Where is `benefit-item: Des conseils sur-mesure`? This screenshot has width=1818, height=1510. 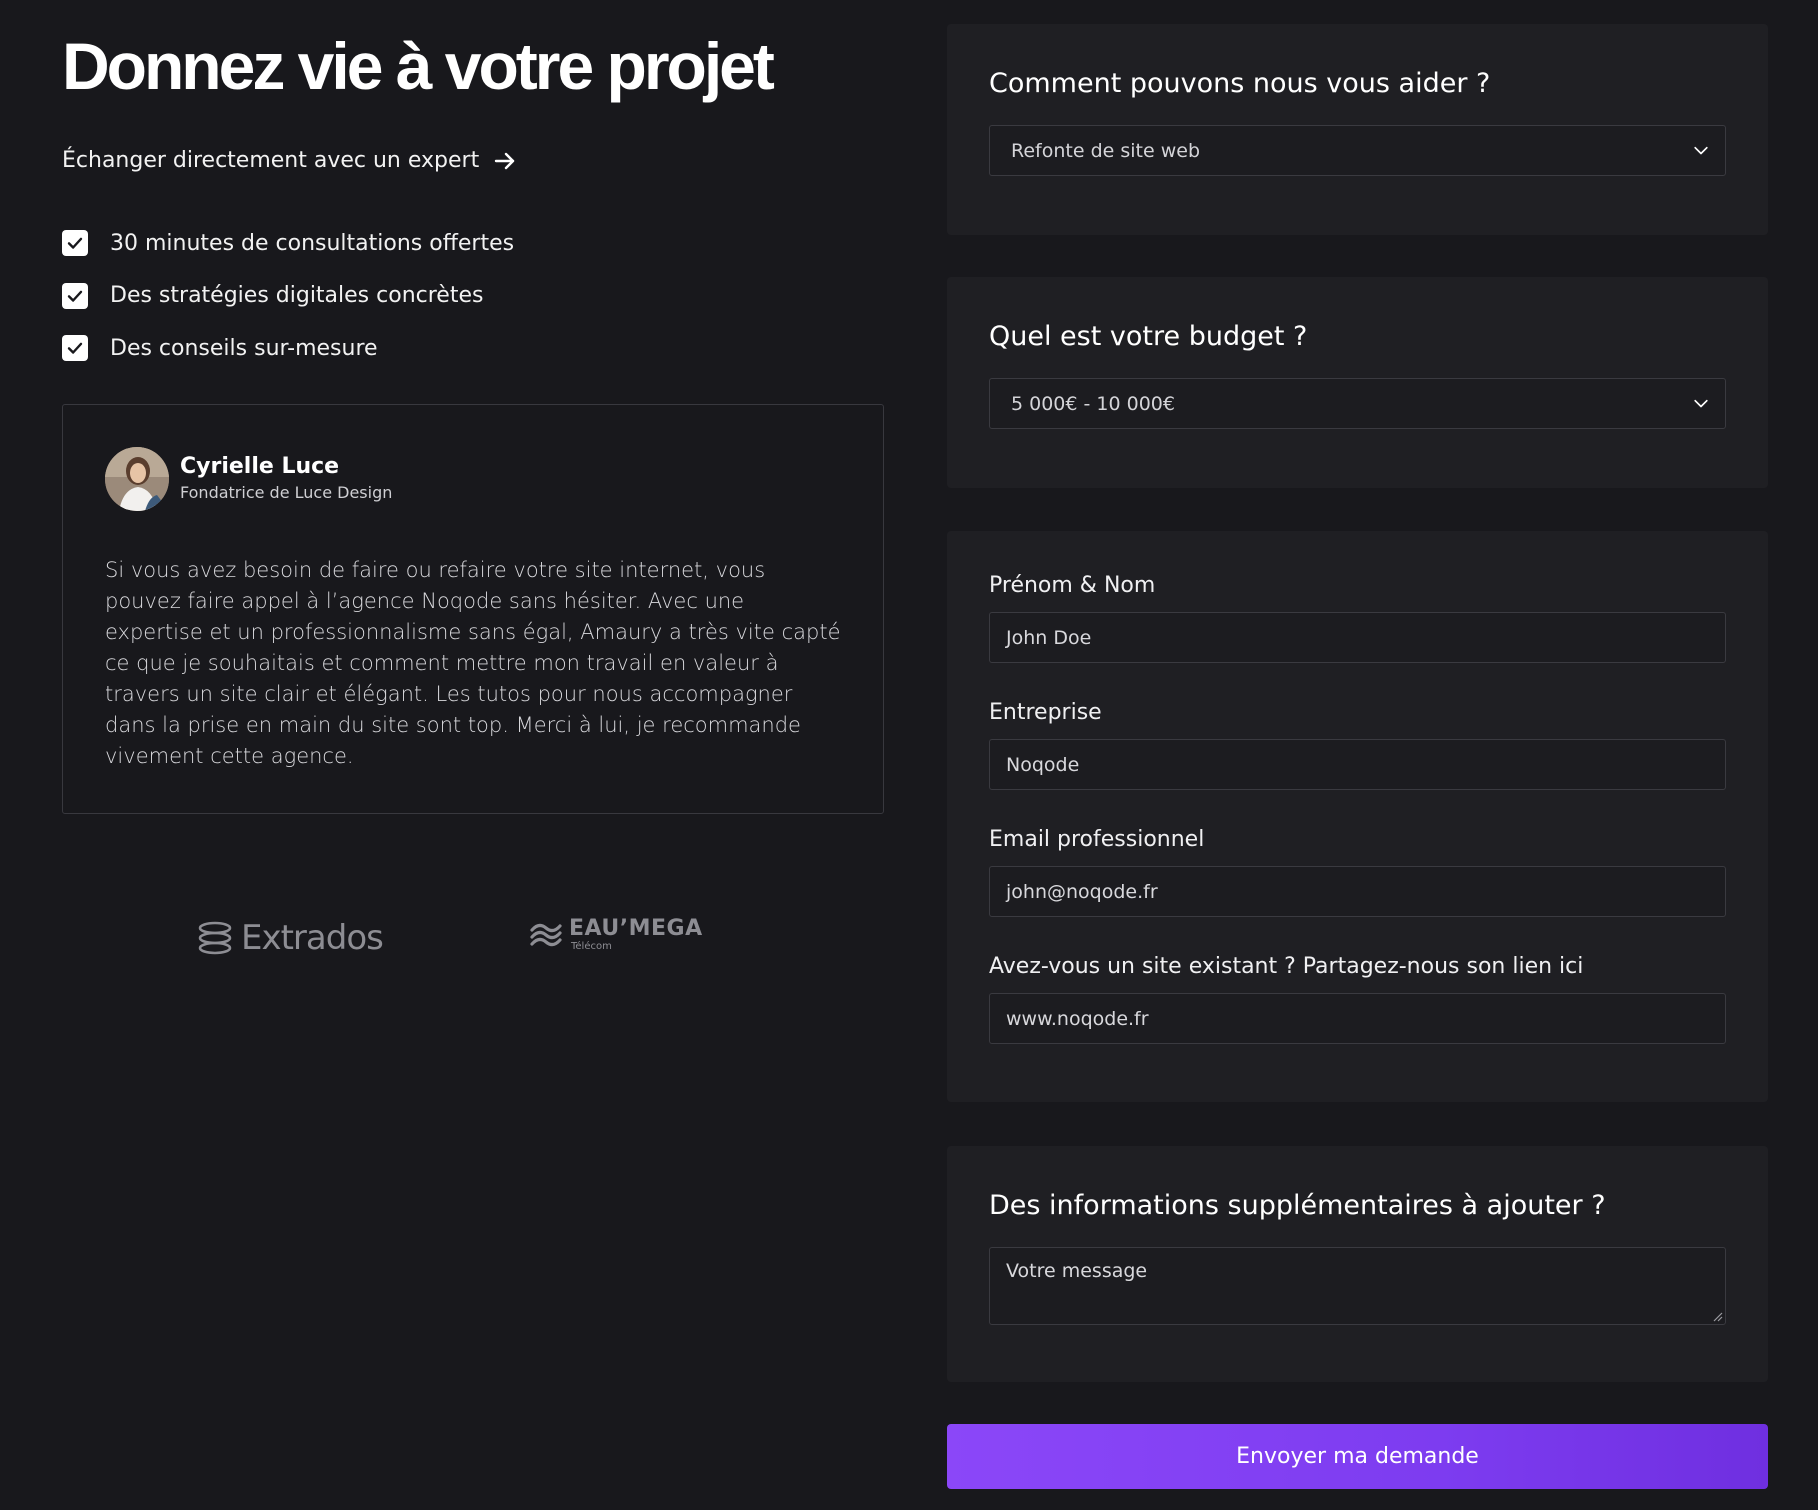
benefit-item: Des conseils sur-mesure is located at coordinates (473, 348).